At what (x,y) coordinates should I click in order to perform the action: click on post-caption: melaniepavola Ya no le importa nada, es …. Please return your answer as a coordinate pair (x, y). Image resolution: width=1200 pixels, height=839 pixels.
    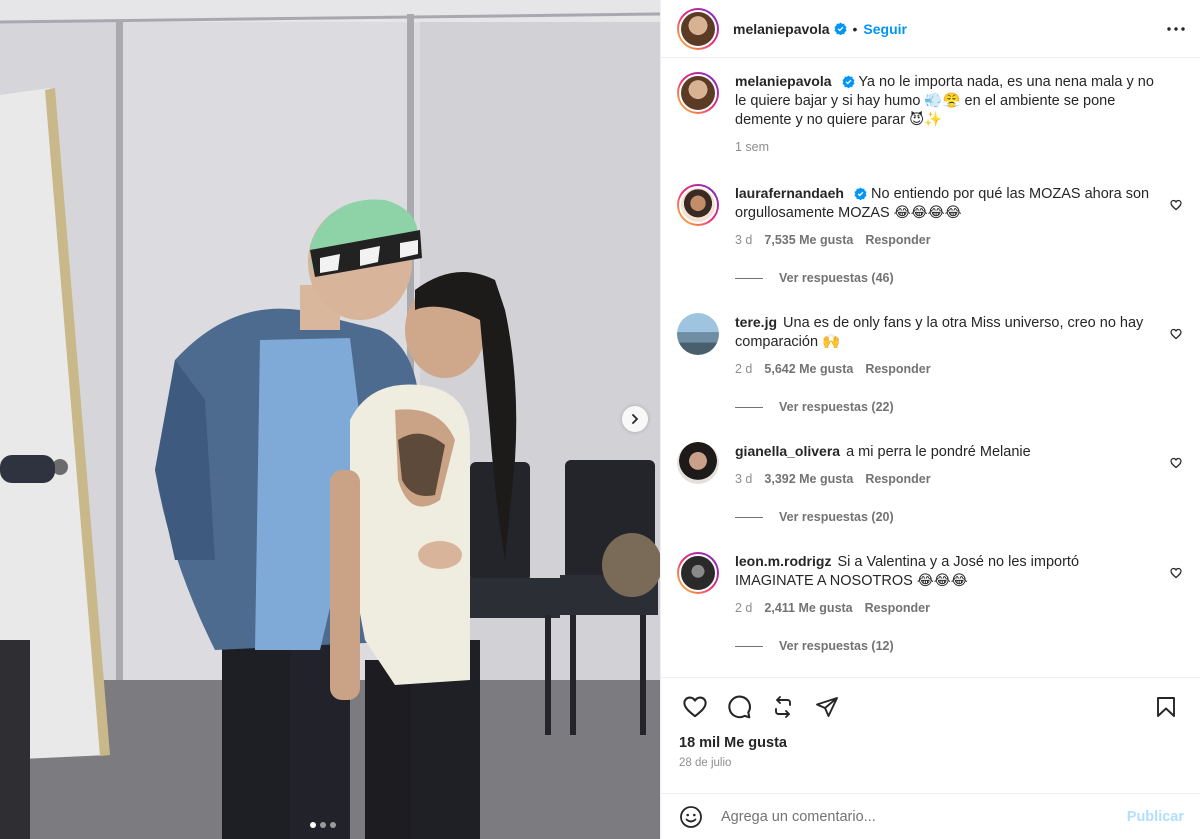
    Looking at the image, I should click on (930, 113).